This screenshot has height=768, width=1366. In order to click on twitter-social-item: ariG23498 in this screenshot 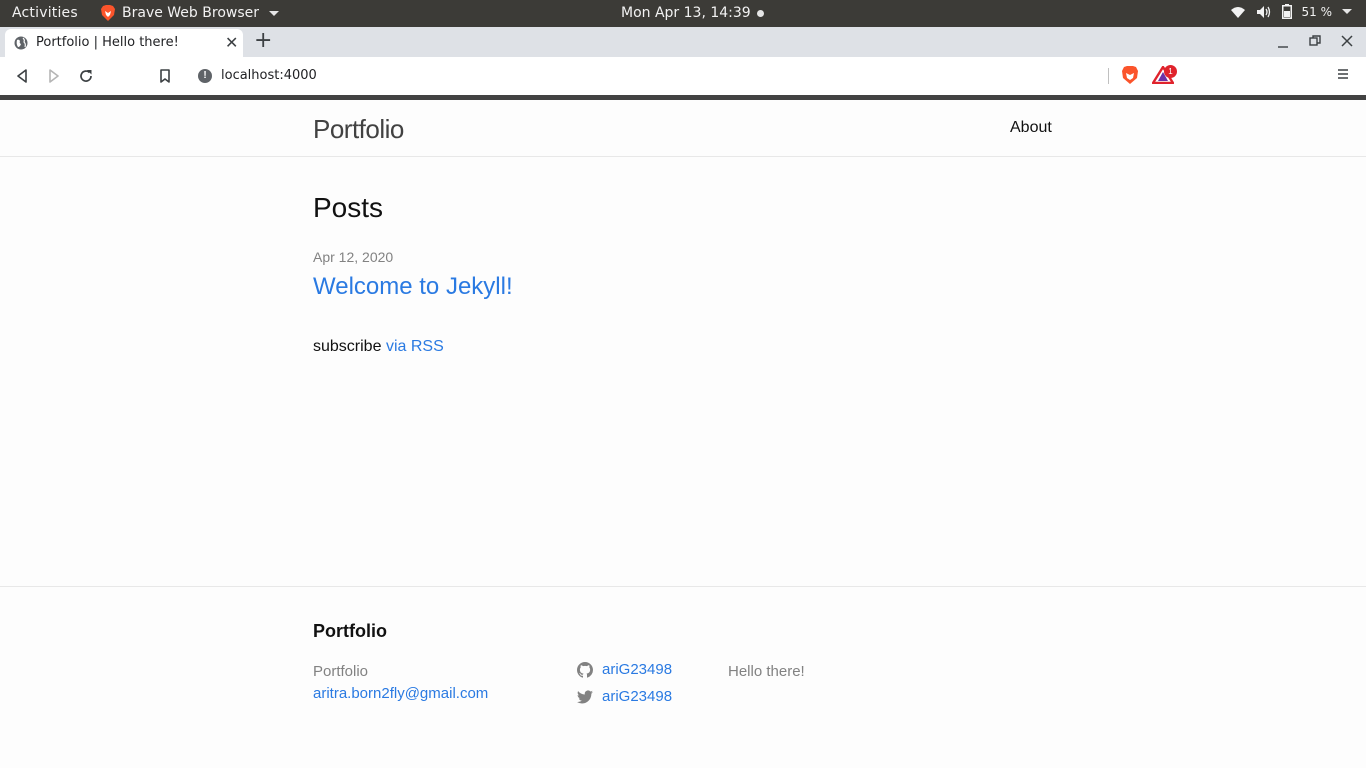, I will do `click(624, 696)`.